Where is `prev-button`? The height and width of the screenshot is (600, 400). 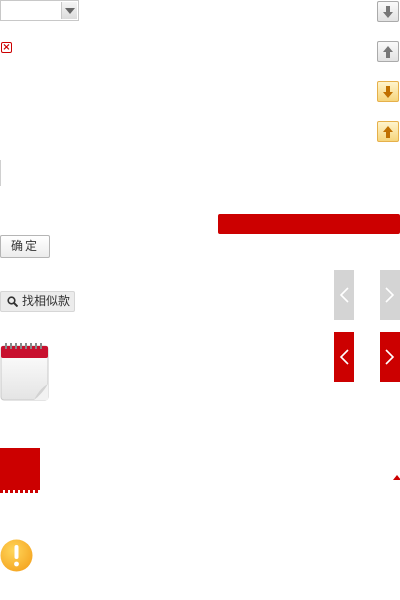
prev-button is located at coordinates (344, 357).